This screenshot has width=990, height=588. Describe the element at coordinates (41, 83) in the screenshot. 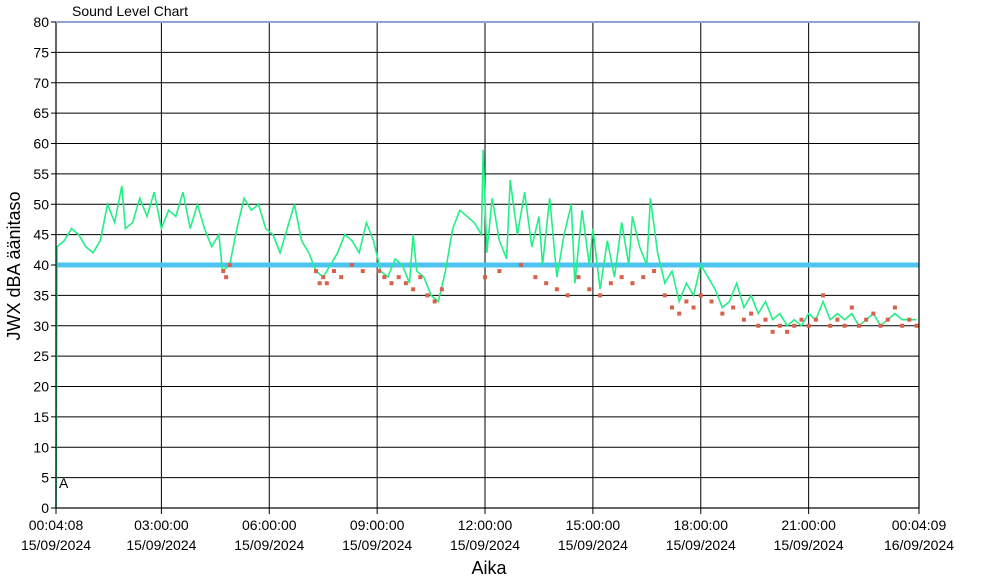

I see `y-tick-label: 70` at that location.